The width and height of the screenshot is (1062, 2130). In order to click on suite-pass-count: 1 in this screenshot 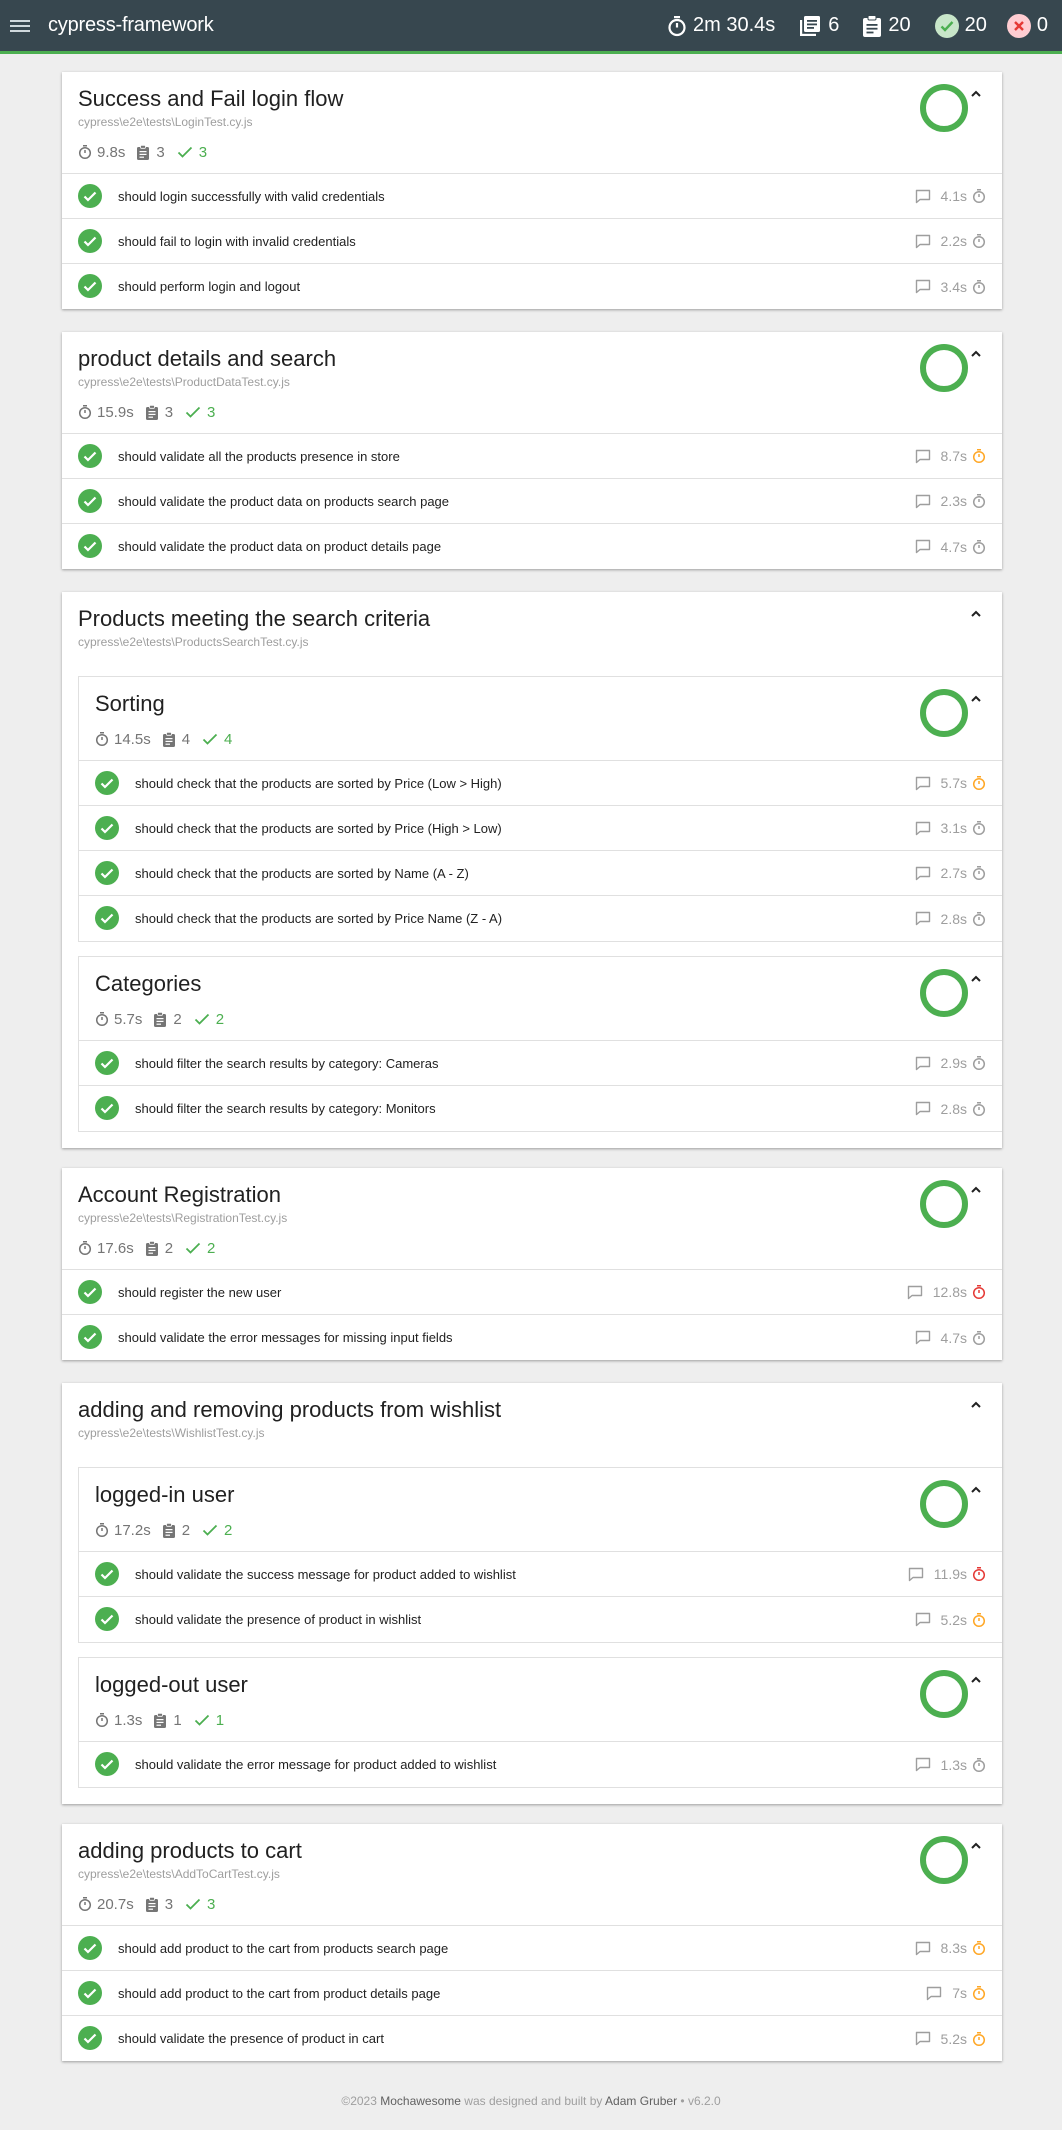, I will do `click(209, 1720)`.